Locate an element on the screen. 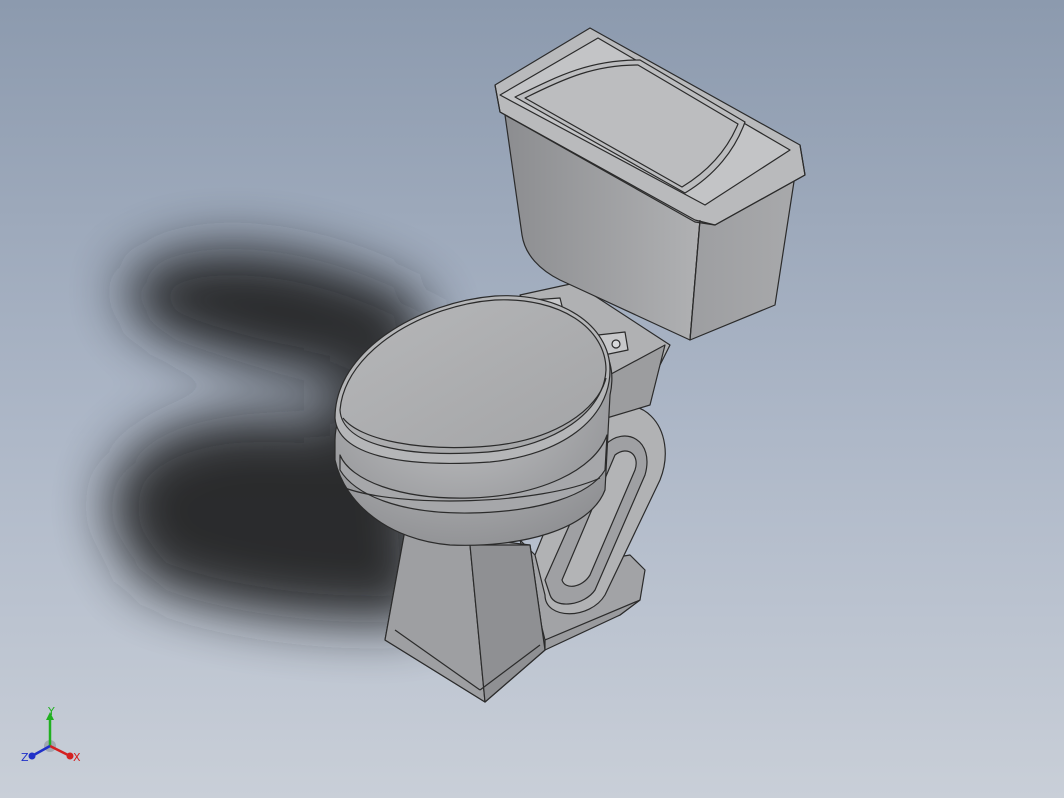 The width and height of the screenshot is (1064, 798). y-axis-label: Y is located at coordinates (51, 712).